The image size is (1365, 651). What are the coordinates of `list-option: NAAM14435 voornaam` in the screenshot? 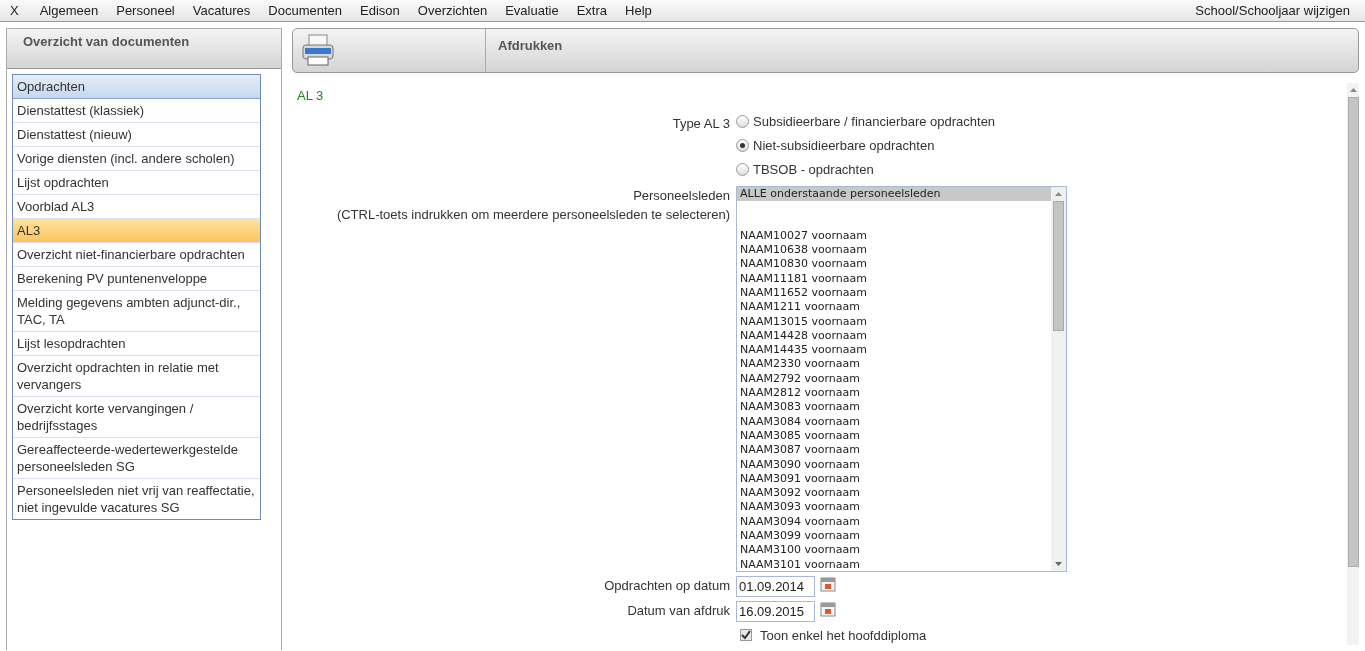 It's located at (894, 350).